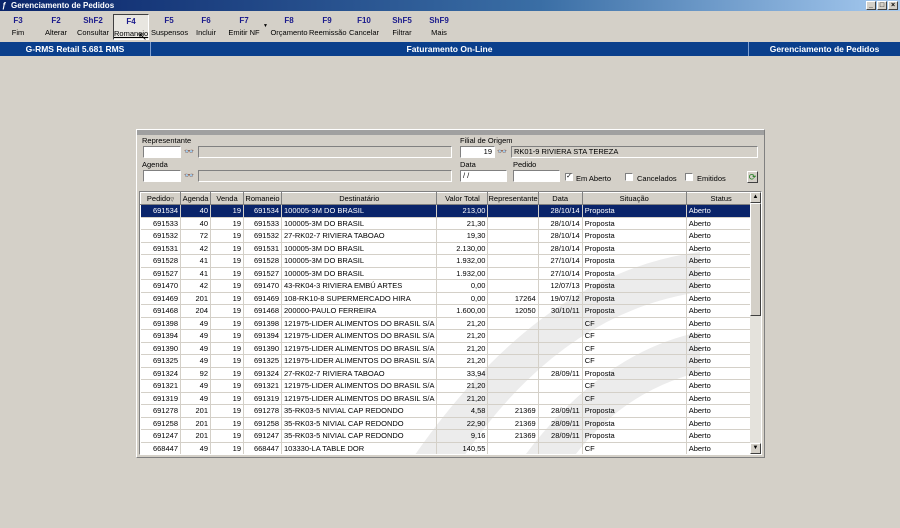 The width and height of the screenshot is (900, 528). Describe the element at coordinates (689, 177) in the screenshot. I see `emitidos-checkbox` at that location.